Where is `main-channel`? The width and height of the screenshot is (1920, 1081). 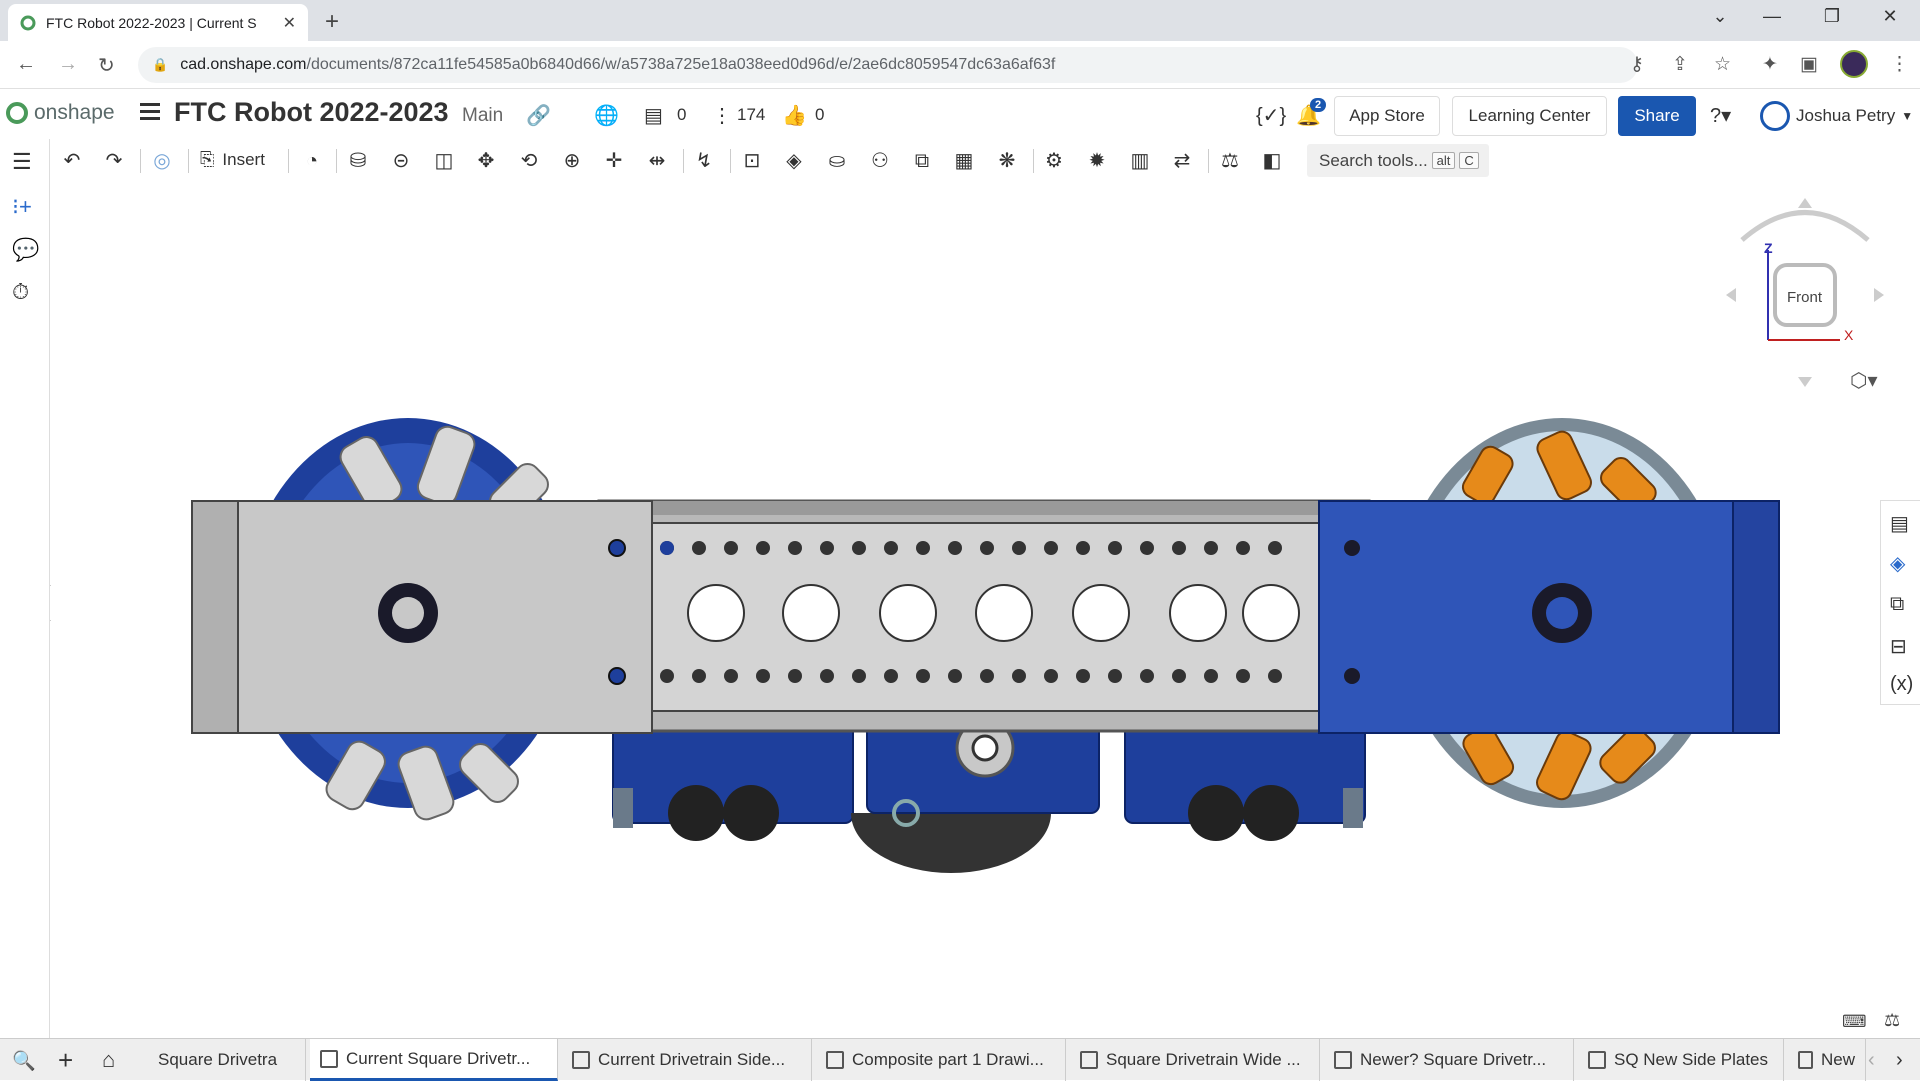 main-channel is located at coordinates (984, 616).